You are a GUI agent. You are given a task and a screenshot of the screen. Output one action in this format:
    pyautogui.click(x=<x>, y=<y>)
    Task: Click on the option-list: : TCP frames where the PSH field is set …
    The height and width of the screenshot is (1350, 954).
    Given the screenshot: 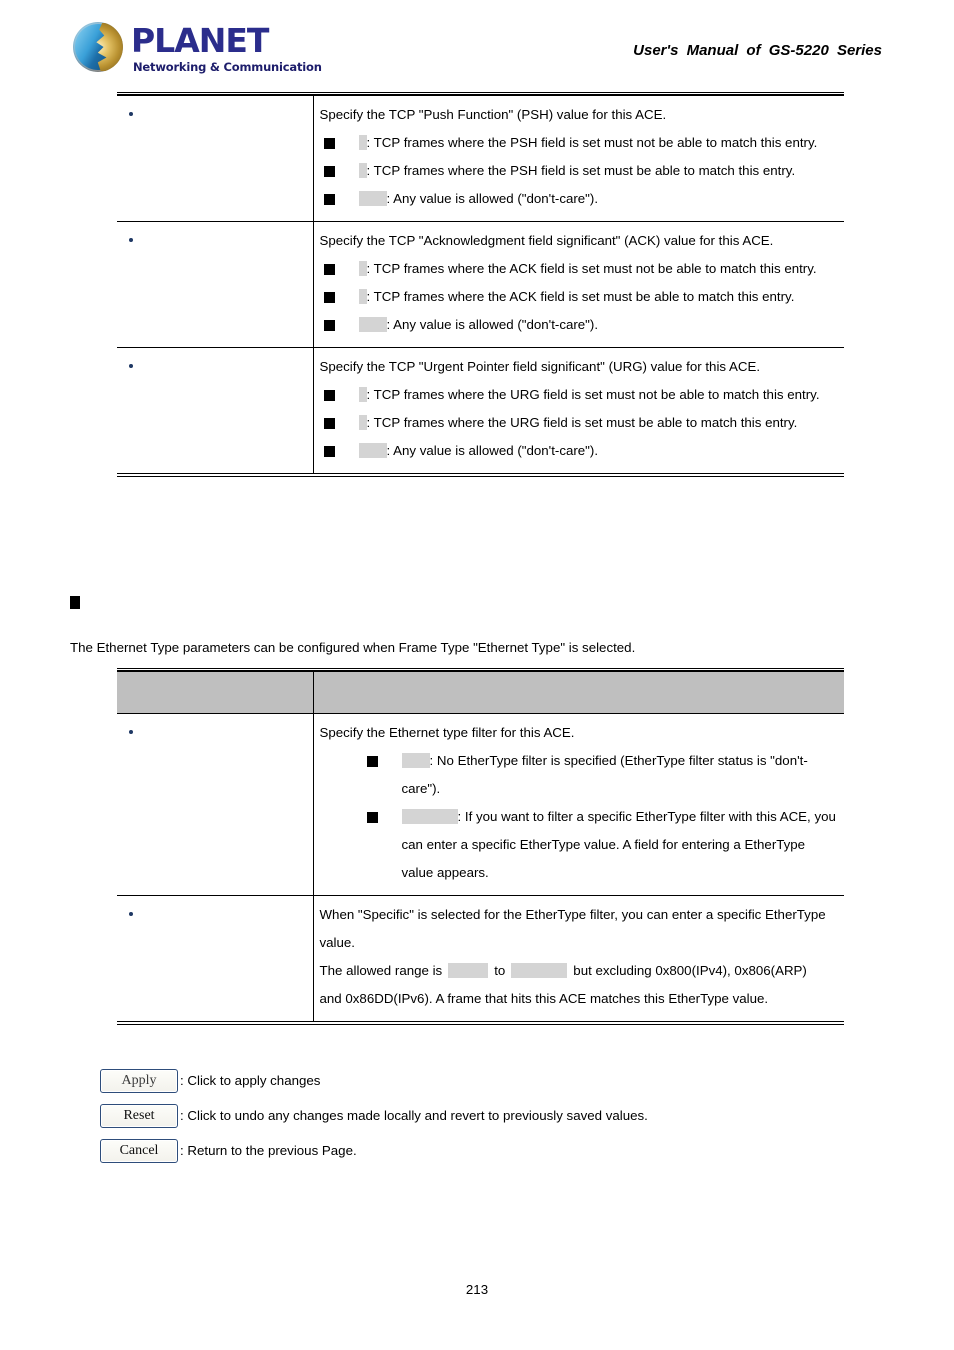 What is the action you would take?
    pyautogui.click(x=579, y=171)
    